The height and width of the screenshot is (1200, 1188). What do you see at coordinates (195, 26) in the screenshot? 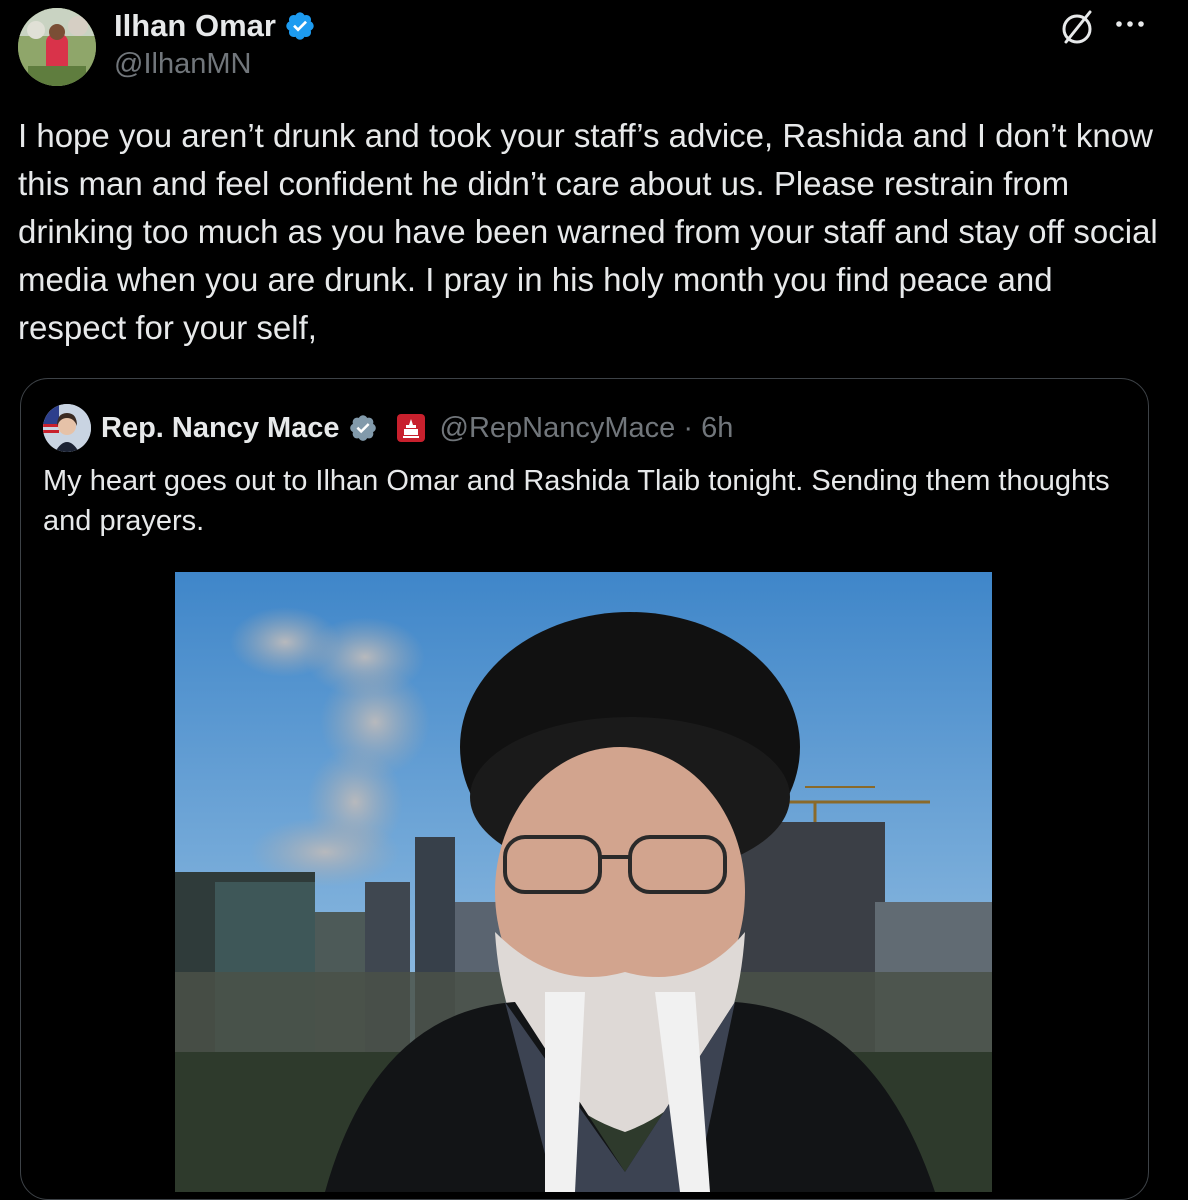
I see `author-name: Ilhan Omar` at bounding box center [195, 26].